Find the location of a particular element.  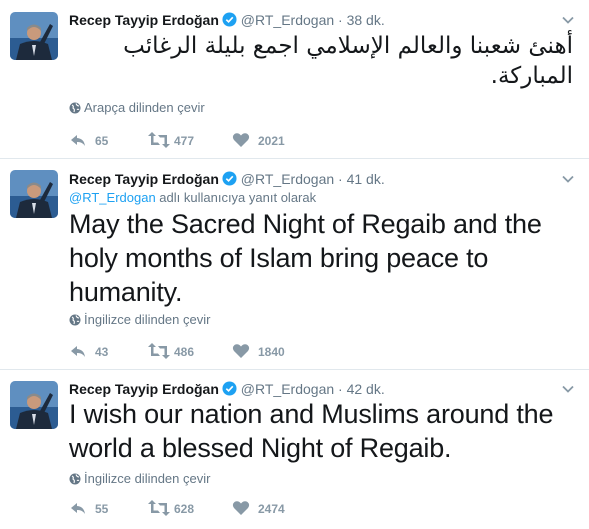

tweet-timestamp: 38 dk. is located at coordinates (366, 20).